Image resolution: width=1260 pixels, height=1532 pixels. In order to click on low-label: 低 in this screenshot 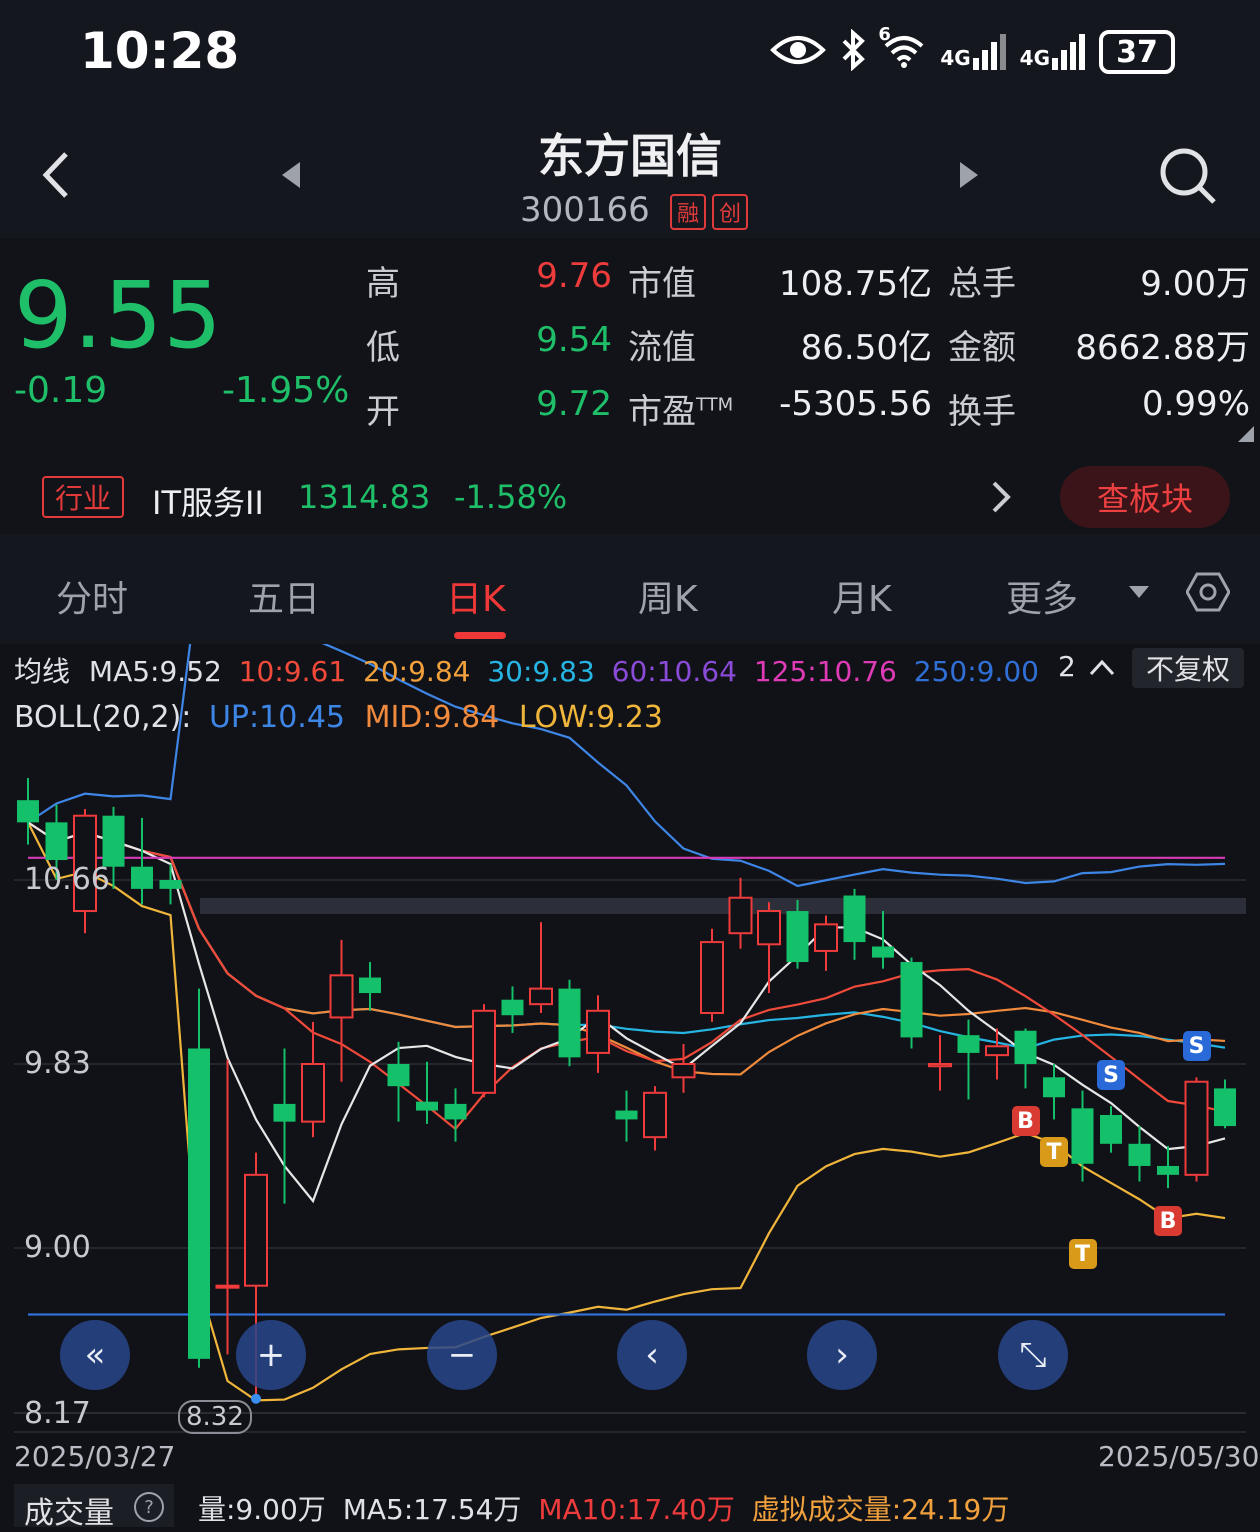, I will do `click(383, 348)`.